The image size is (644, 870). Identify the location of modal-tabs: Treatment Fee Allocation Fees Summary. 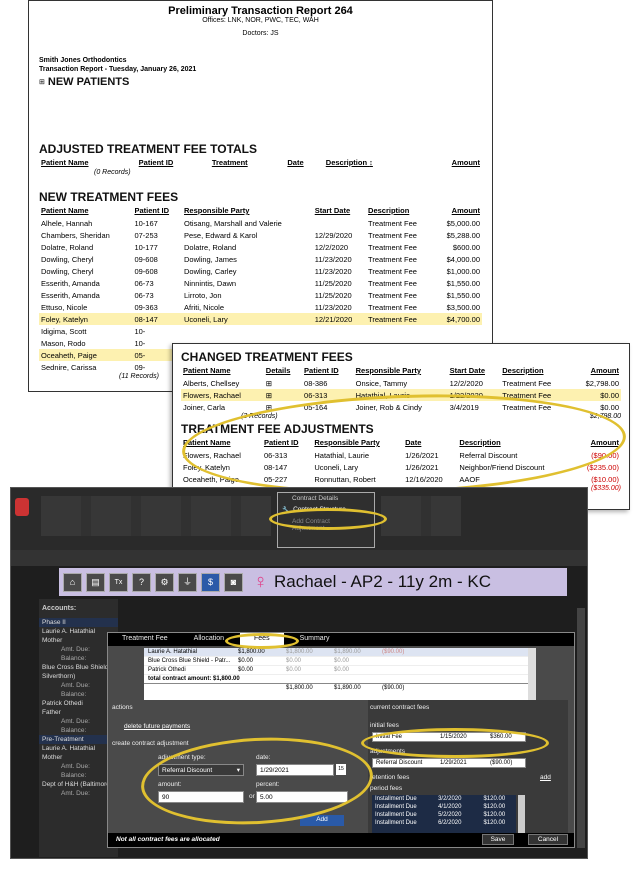
(341, 639).